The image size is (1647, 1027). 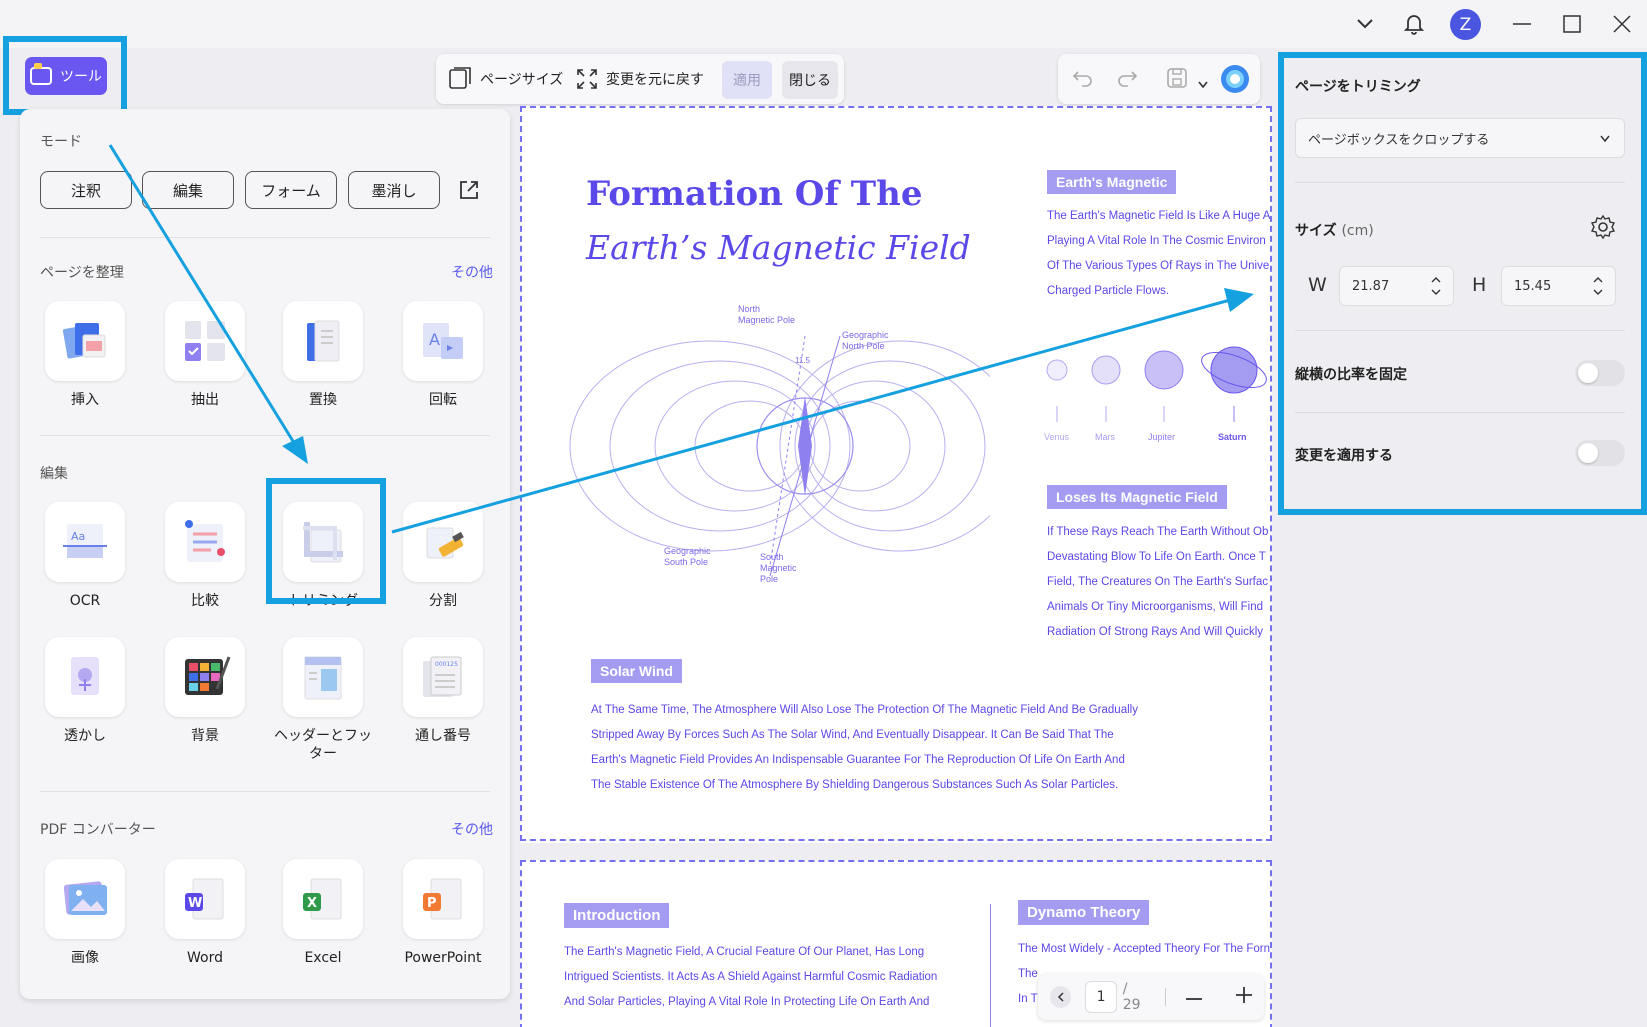 What do you see at coordinates (1396, 286) in the screenshot?
I see `width-input: 21.87` at bounding box center [1396, 286].